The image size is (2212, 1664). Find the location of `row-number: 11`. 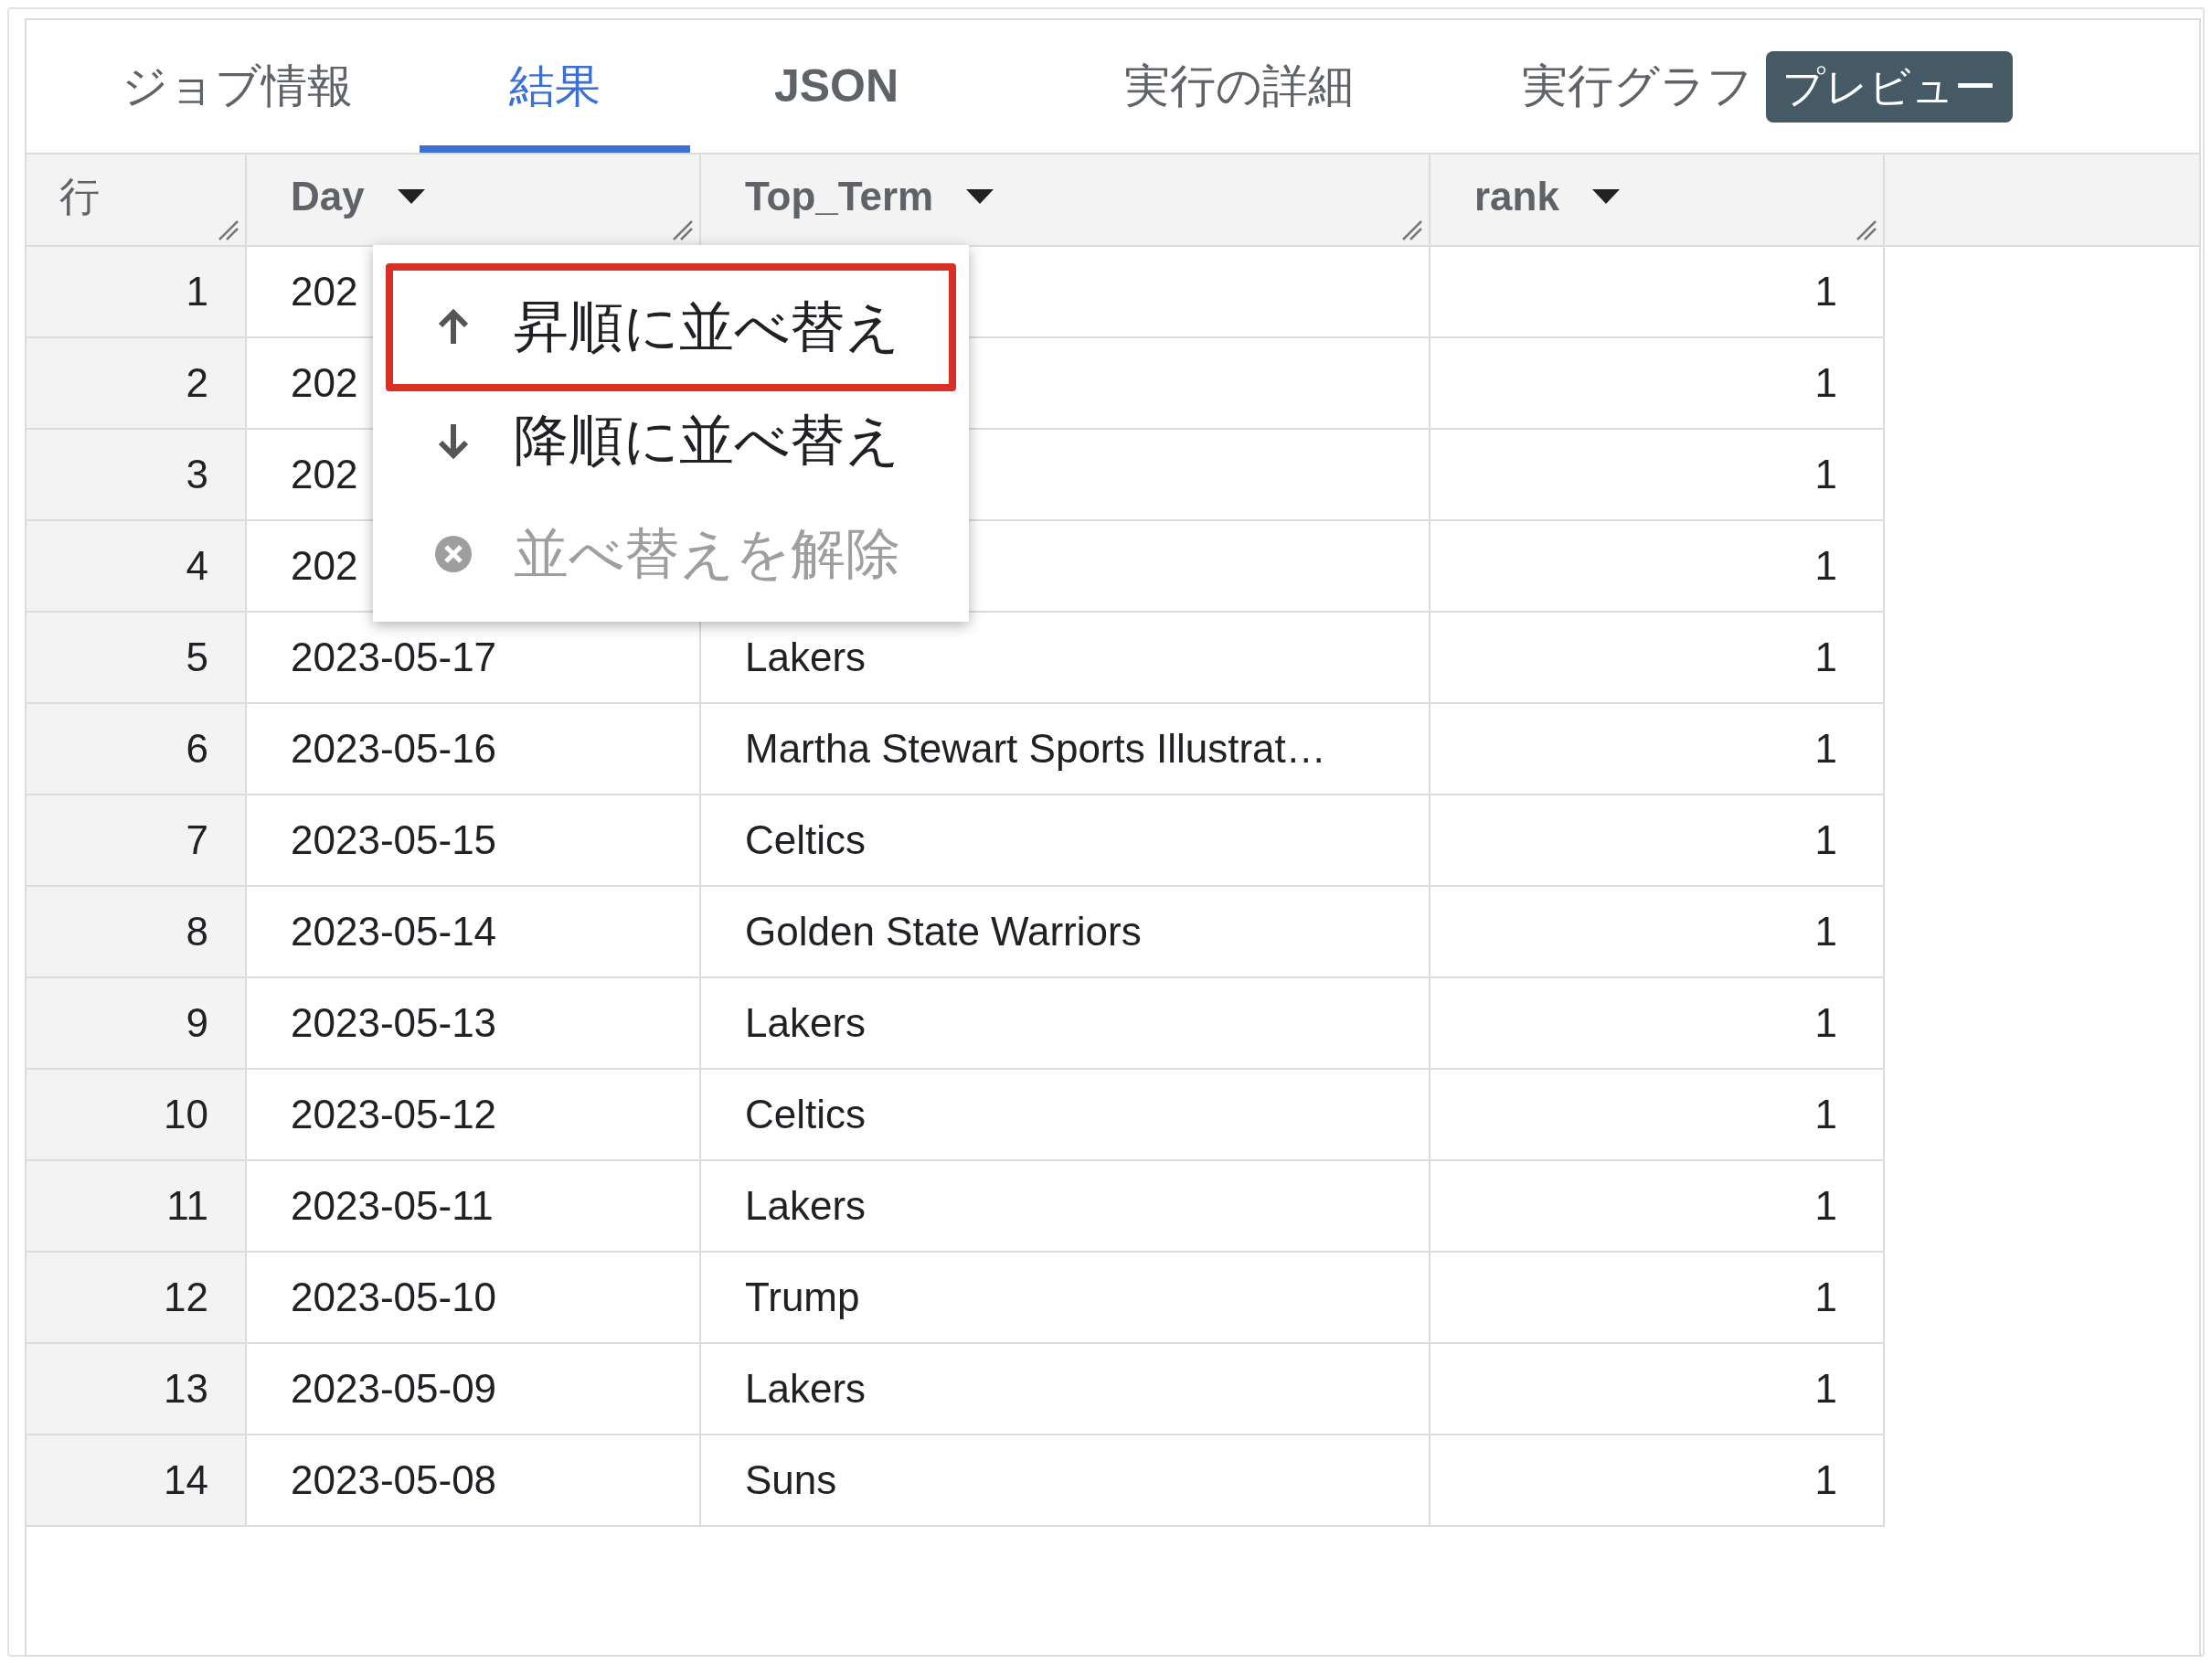

row-number: 11 is located at coordinates (137, 1207).